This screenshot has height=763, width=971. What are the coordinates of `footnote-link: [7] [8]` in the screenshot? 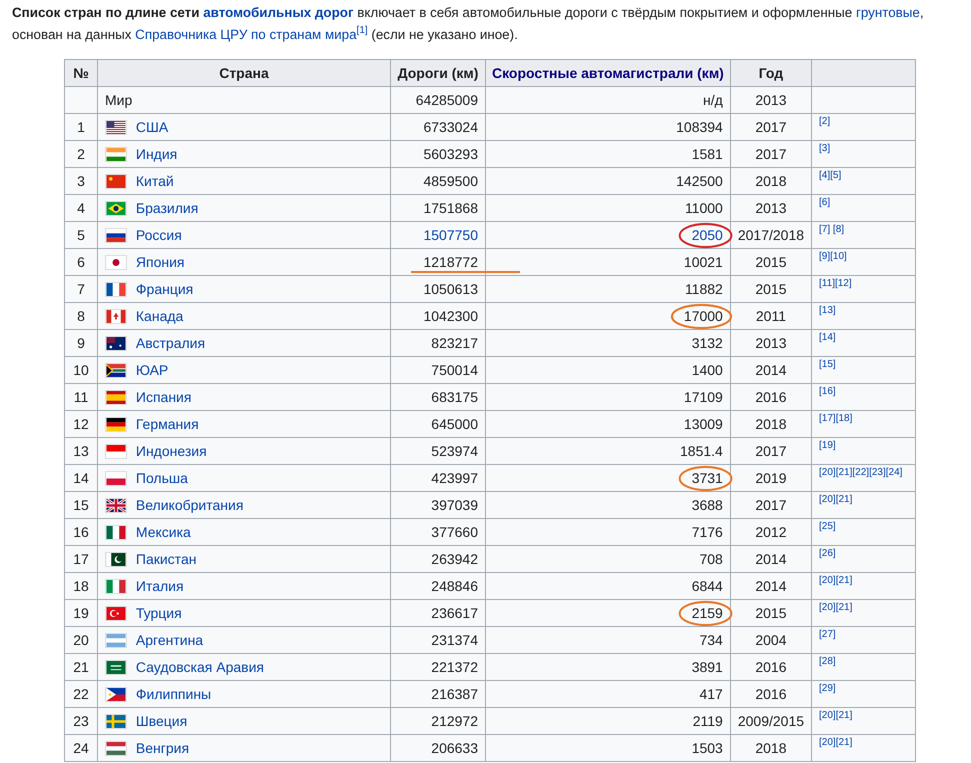 It's located at (831, 229).